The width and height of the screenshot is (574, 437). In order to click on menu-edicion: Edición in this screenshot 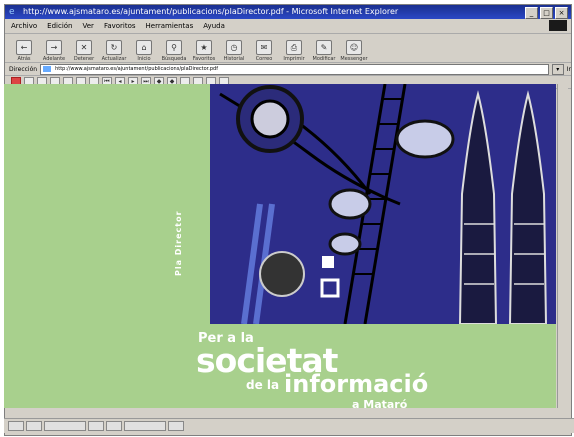, I will do `click(59, 26)`.